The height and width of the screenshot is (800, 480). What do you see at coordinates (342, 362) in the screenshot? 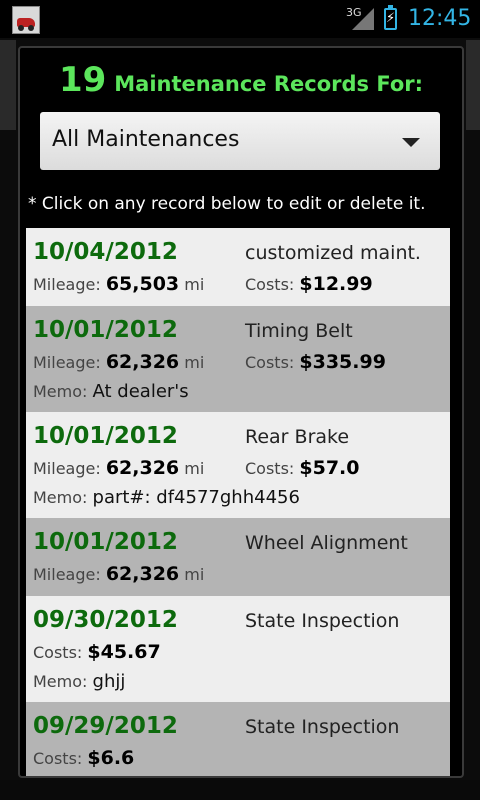
I see `record-cost: $335.99` at bounding box center [342, 362].